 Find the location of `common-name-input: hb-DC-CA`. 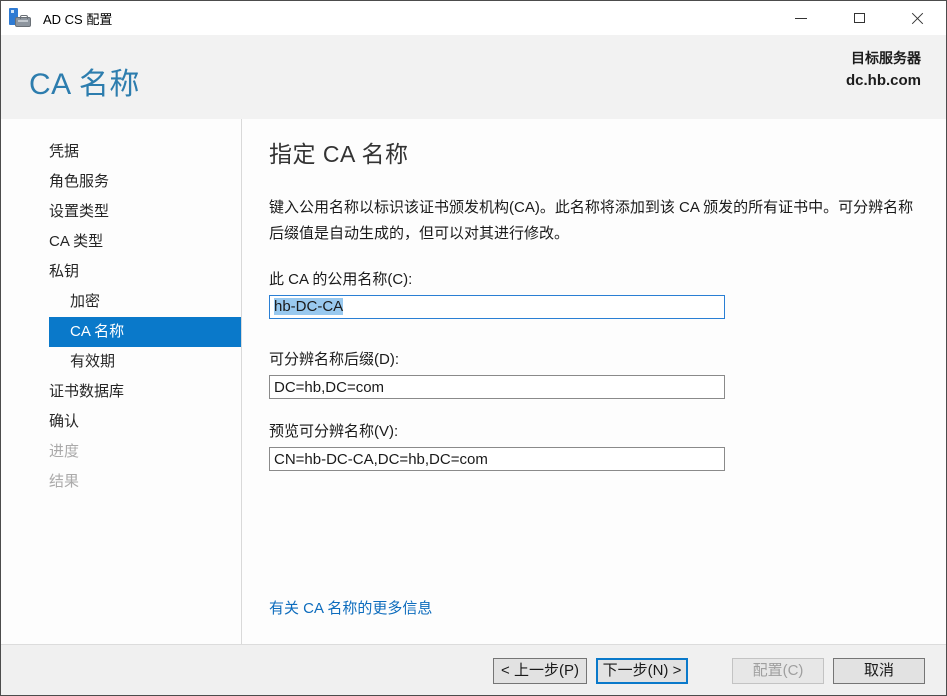

common-name-input: hb-DC-CA is located at coordinates (497, 307).